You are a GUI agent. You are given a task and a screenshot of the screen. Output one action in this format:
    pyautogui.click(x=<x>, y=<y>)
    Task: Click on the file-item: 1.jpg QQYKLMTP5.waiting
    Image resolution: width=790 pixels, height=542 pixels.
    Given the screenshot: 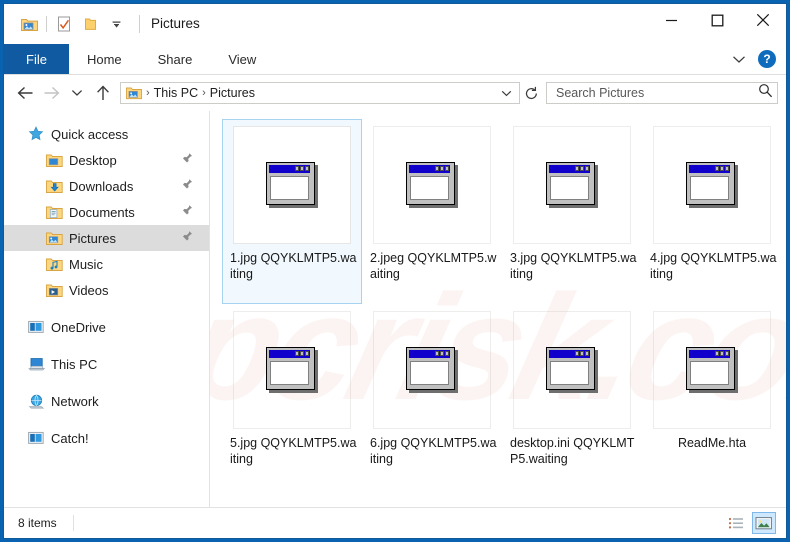 What is the action you would take?
    pyautogui.click(x=292, y=211)
    